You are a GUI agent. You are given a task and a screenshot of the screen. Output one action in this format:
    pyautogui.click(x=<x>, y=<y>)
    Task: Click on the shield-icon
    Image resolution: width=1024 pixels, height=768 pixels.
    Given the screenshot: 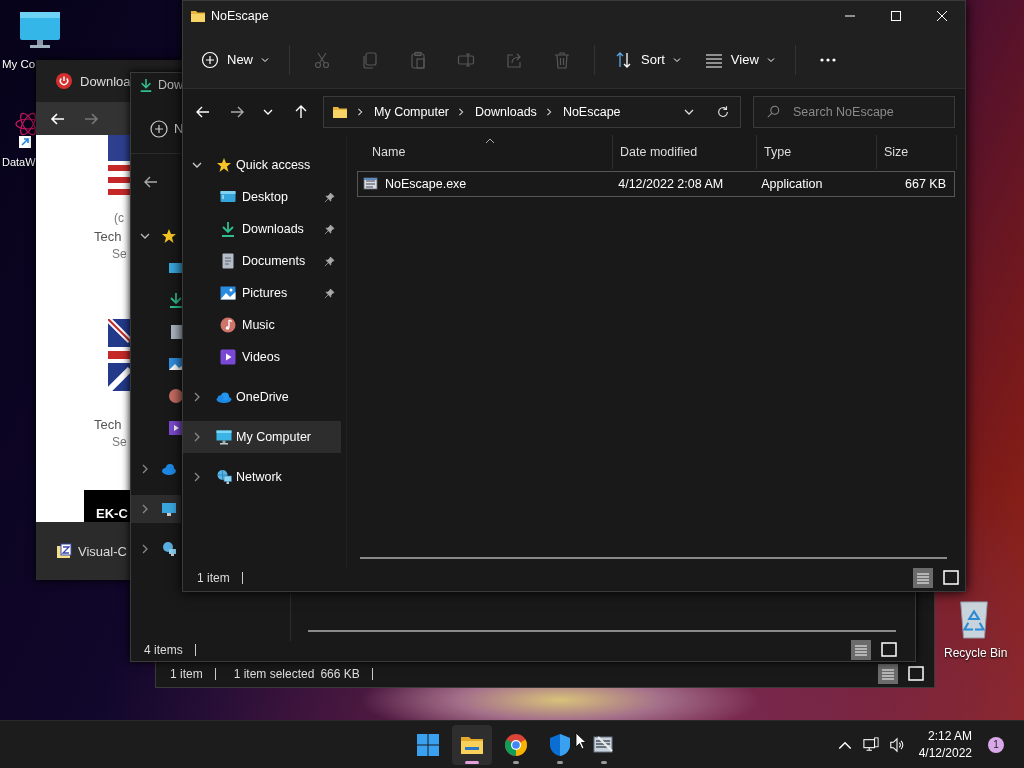 What is the action you would take?
    pyautogui.click(x=560, y=744)
    